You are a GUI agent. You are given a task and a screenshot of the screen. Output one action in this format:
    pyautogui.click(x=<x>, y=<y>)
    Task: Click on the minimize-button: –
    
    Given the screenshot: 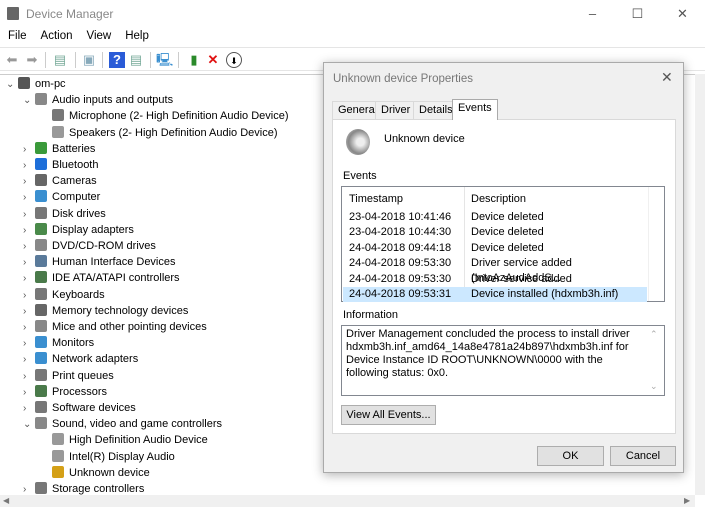 What is the action you would take?
    pyautogui.click(x=592, y=14)
    